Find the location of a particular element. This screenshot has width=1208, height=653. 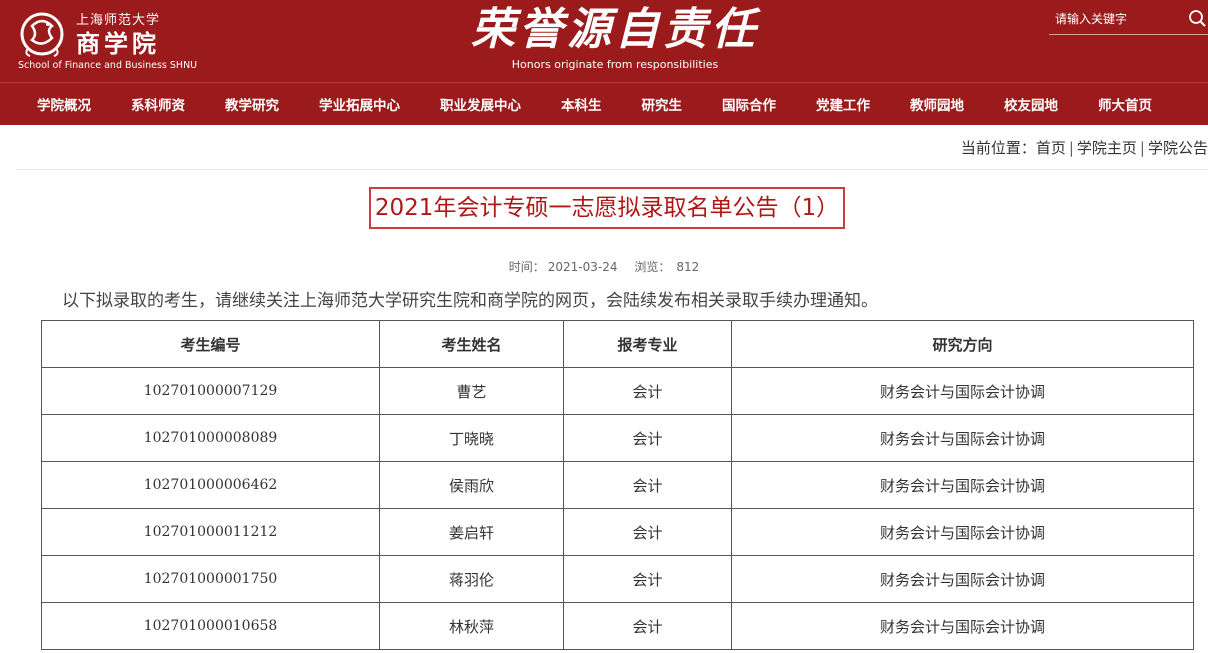

cell-candidate-id: 102701000011212 is located at coordinates (210, 532).